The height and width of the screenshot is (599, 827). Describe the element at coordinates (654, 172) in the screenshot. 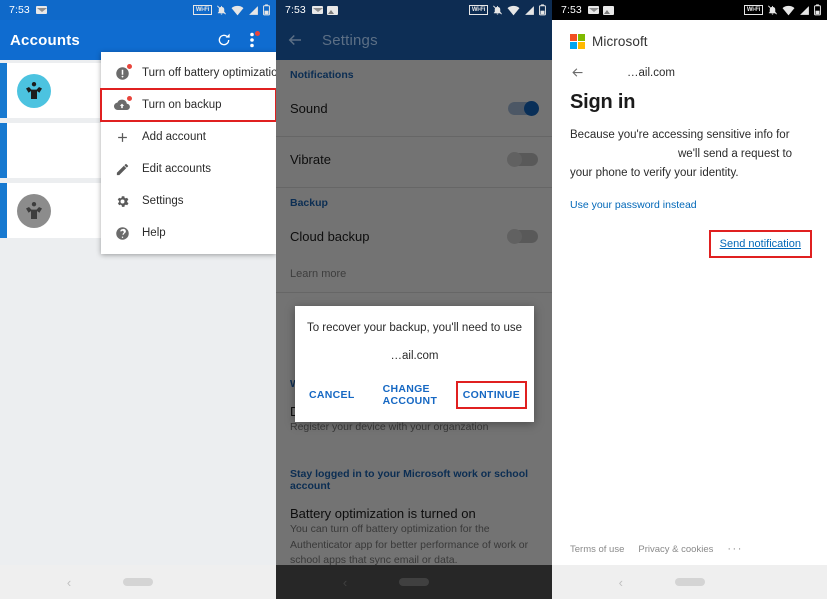

I see `description-line-3: your phone to verify your identity.` at that location.